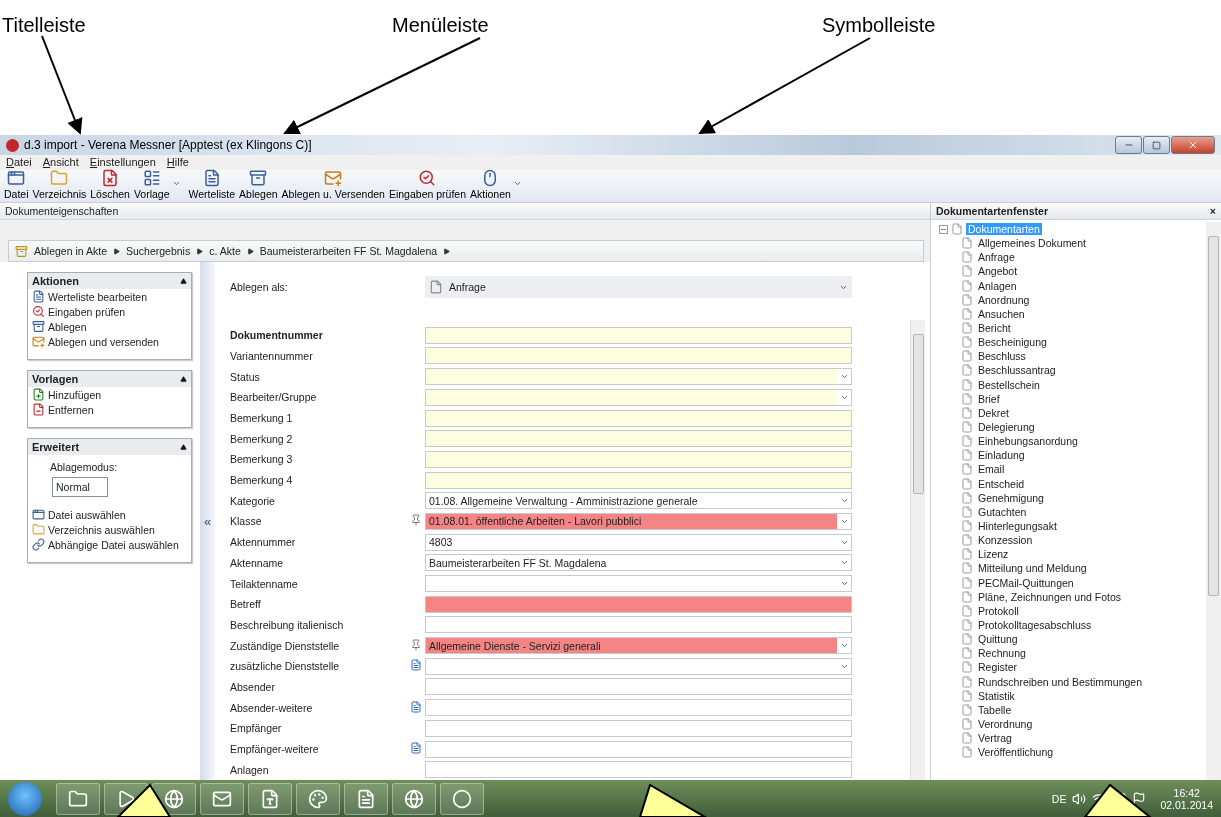 The image size is (1221, 817). What do you see at coordinates (1193, 145) in the screenshot?
I see `close-button` at bounding box center [1193, 145].